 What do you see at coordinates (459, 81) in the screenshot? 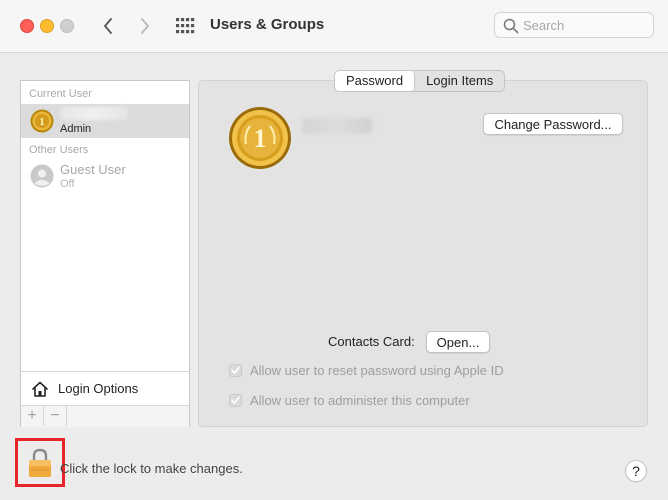
I see `tab-login-items: Login Items` at bounding box center [459, 81].